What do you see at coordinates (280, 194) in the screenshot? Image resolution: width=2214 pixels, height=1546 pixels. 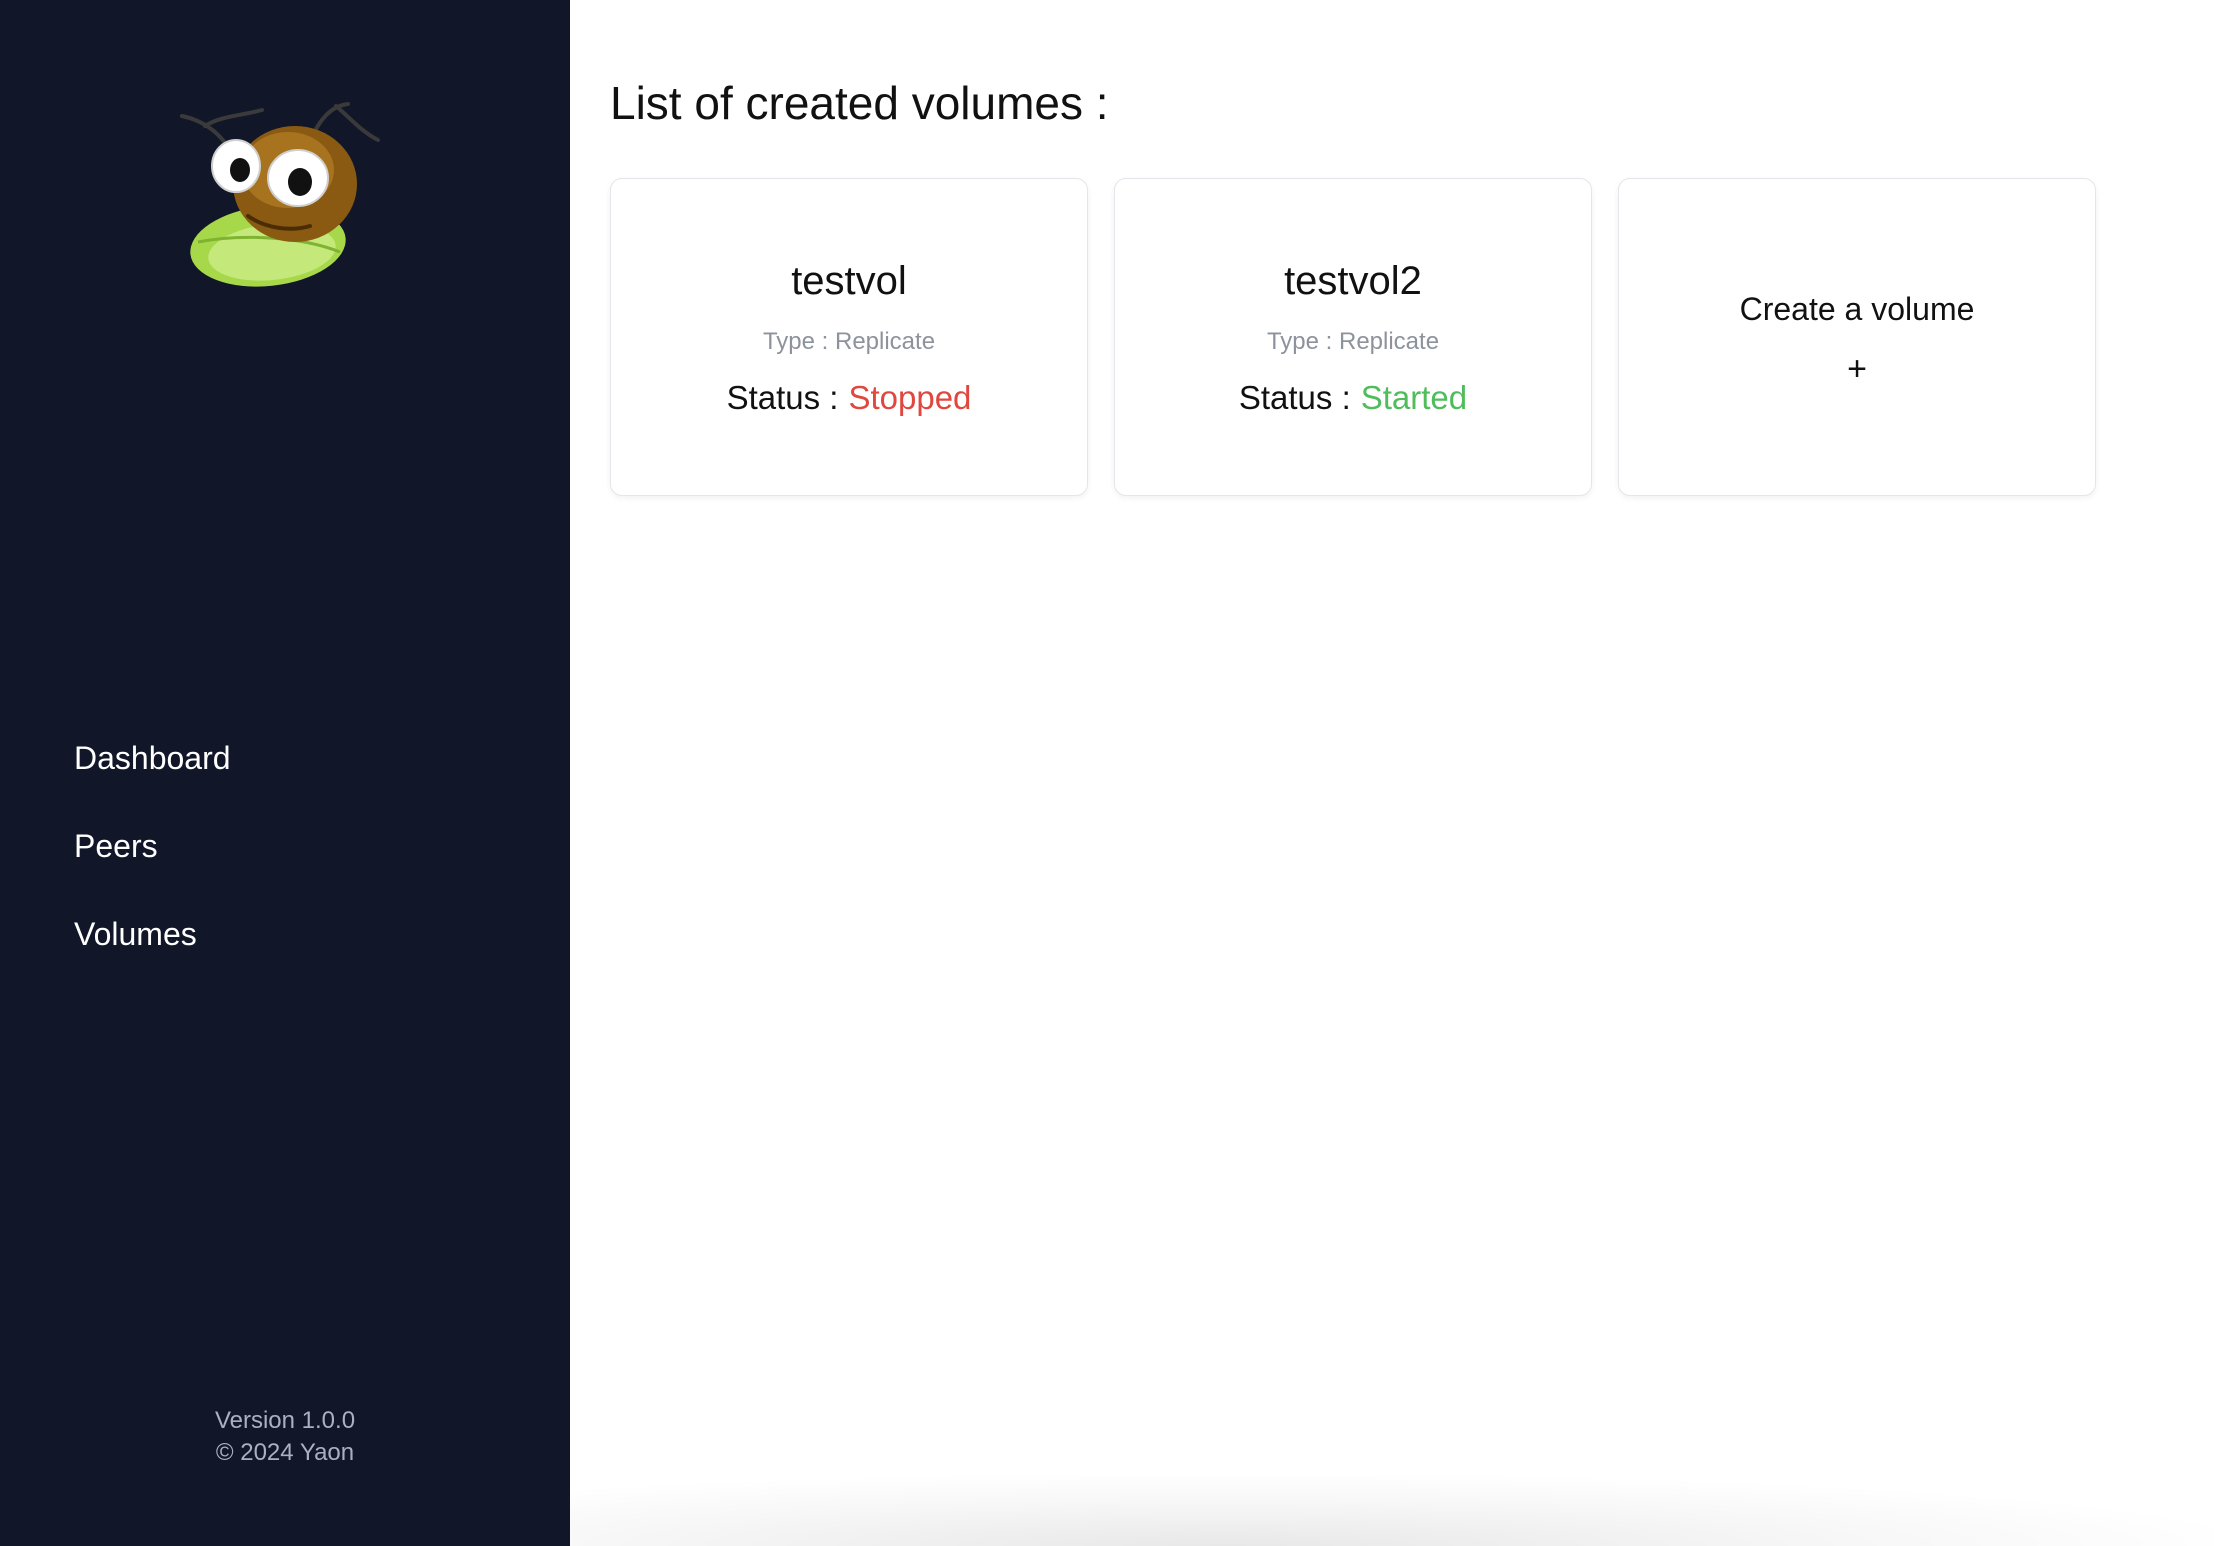 I see `ant-logo-icon` at bounding box center [280, 194].